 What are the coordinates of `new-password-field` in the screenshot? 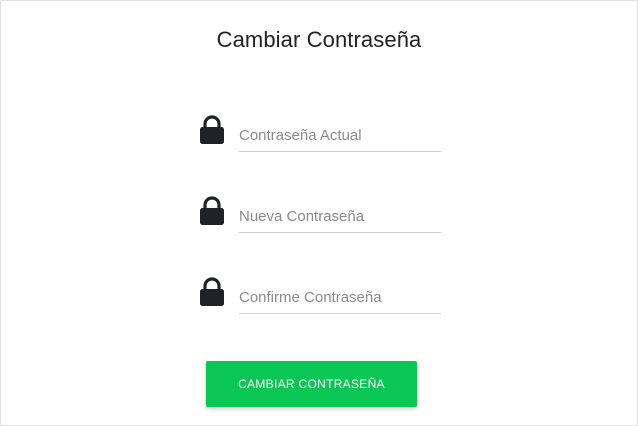 It's located at (320, 216).